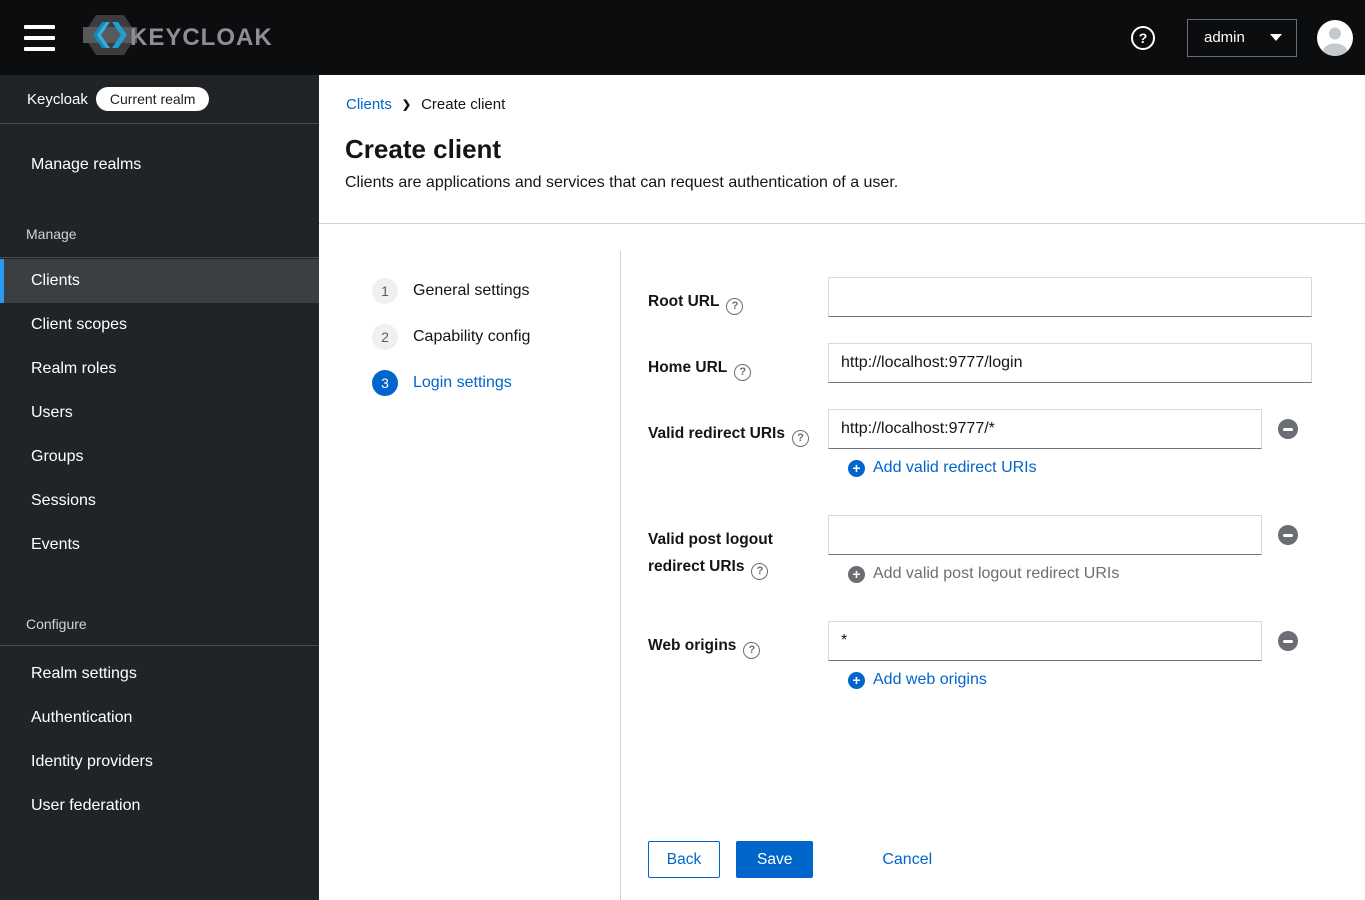 This screenshot has width=1365, height=900. What do you see at coordinates (56, 624) in the screenshot?
I see `sidebar-section-configure: Configure` at bounding box center [56, 624].